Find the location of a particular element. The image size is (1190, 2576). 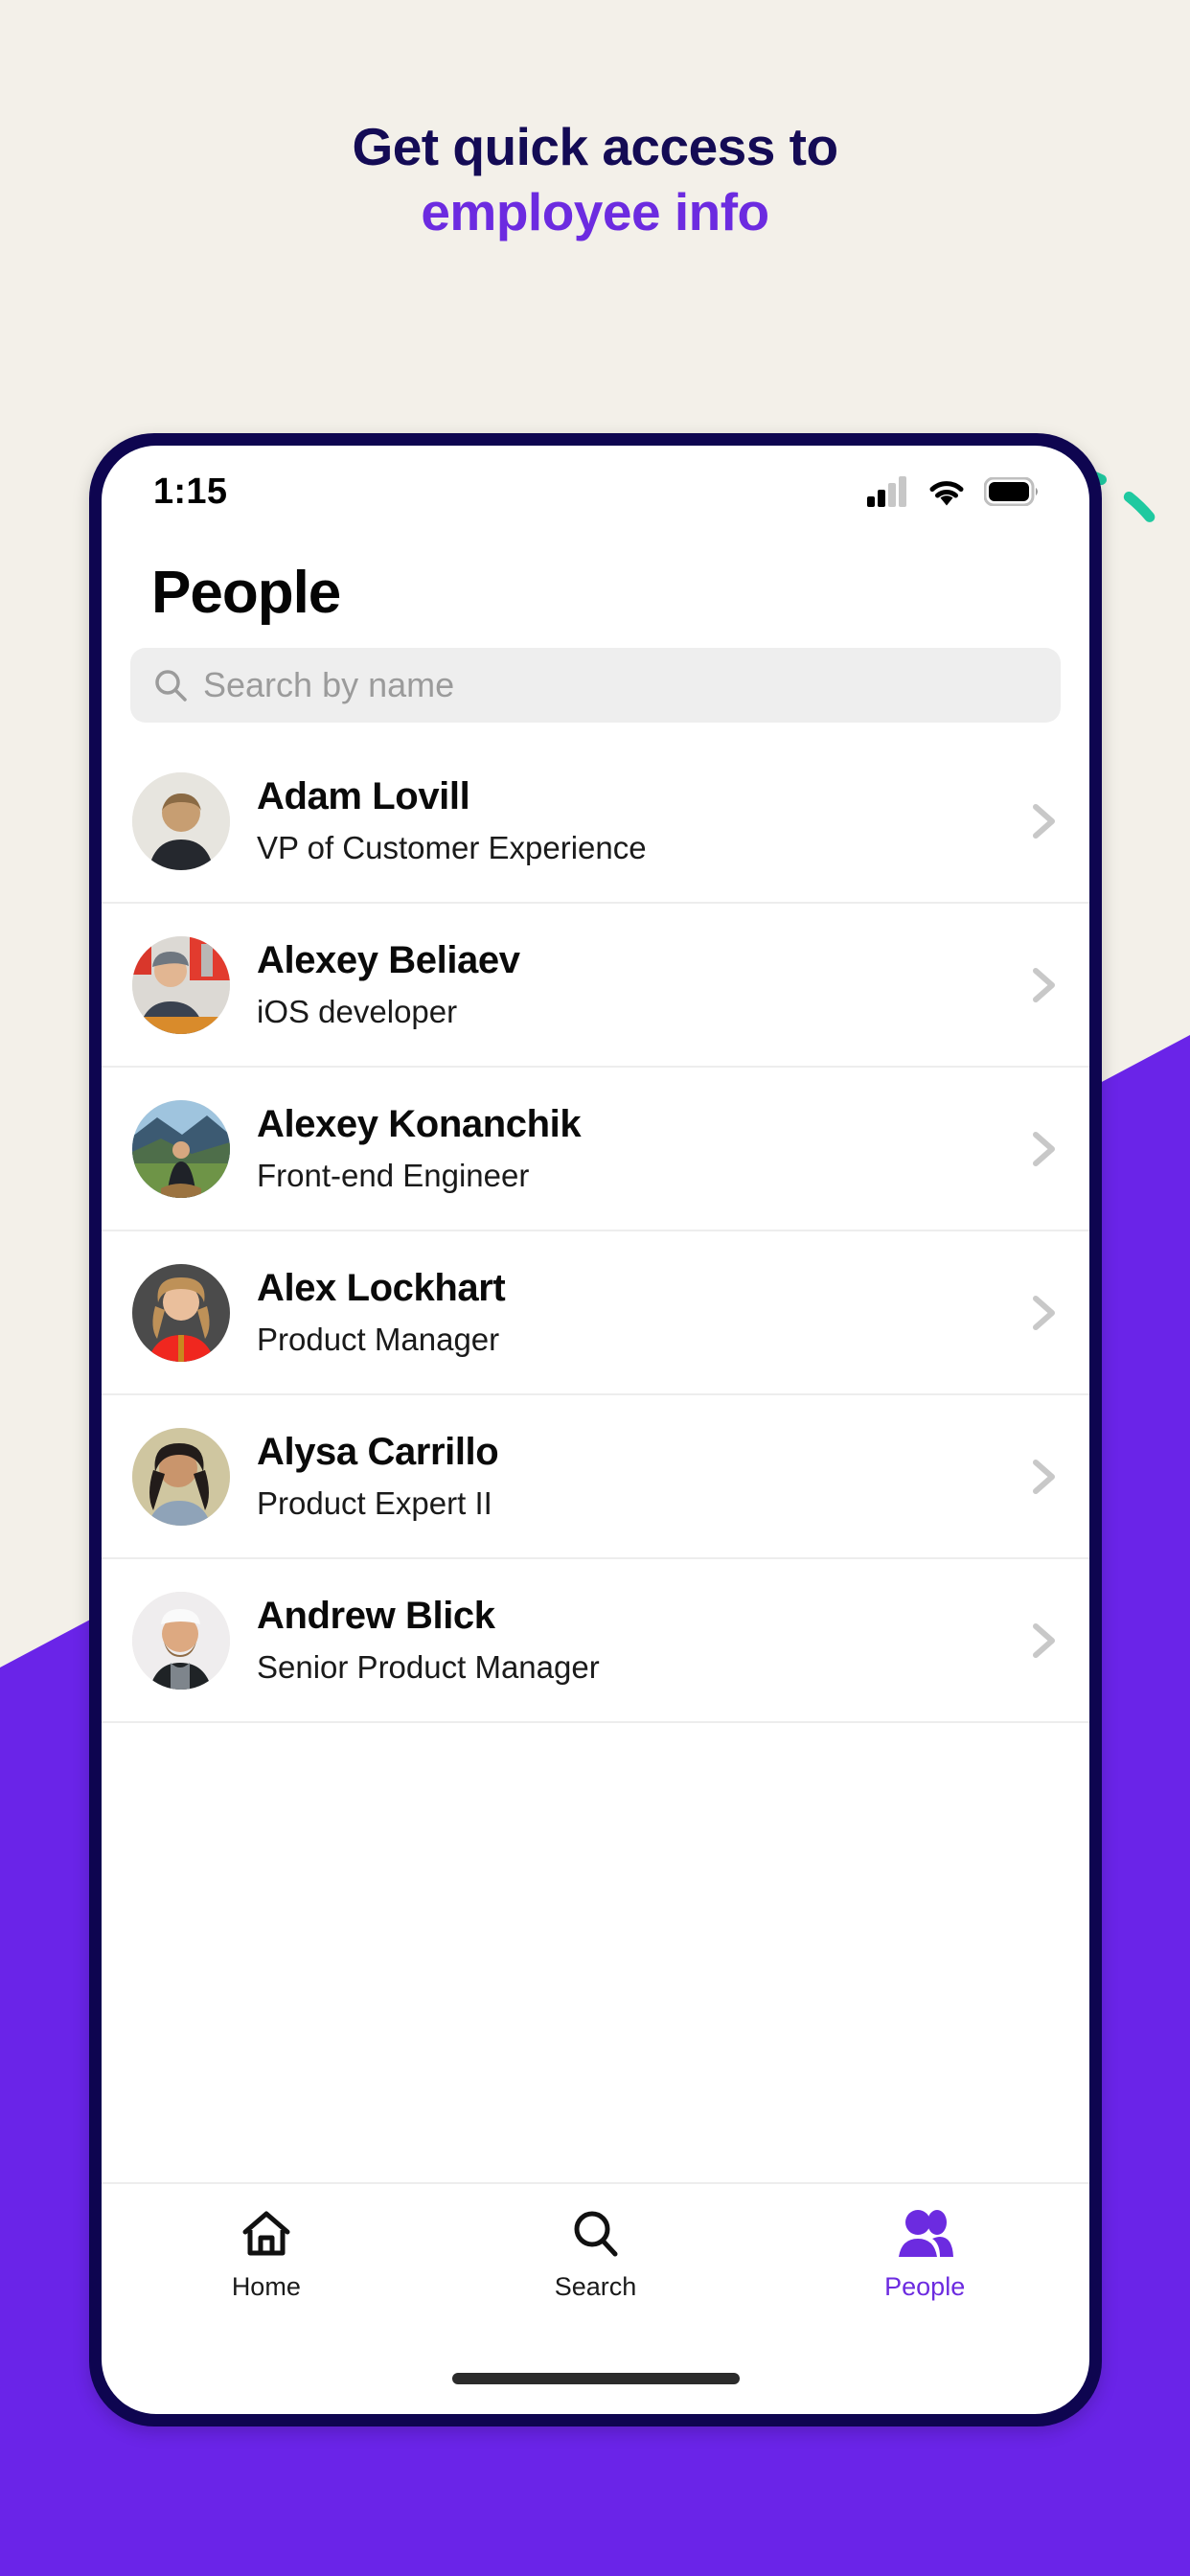

tab-people: People is located at coordinates (925, 2255).